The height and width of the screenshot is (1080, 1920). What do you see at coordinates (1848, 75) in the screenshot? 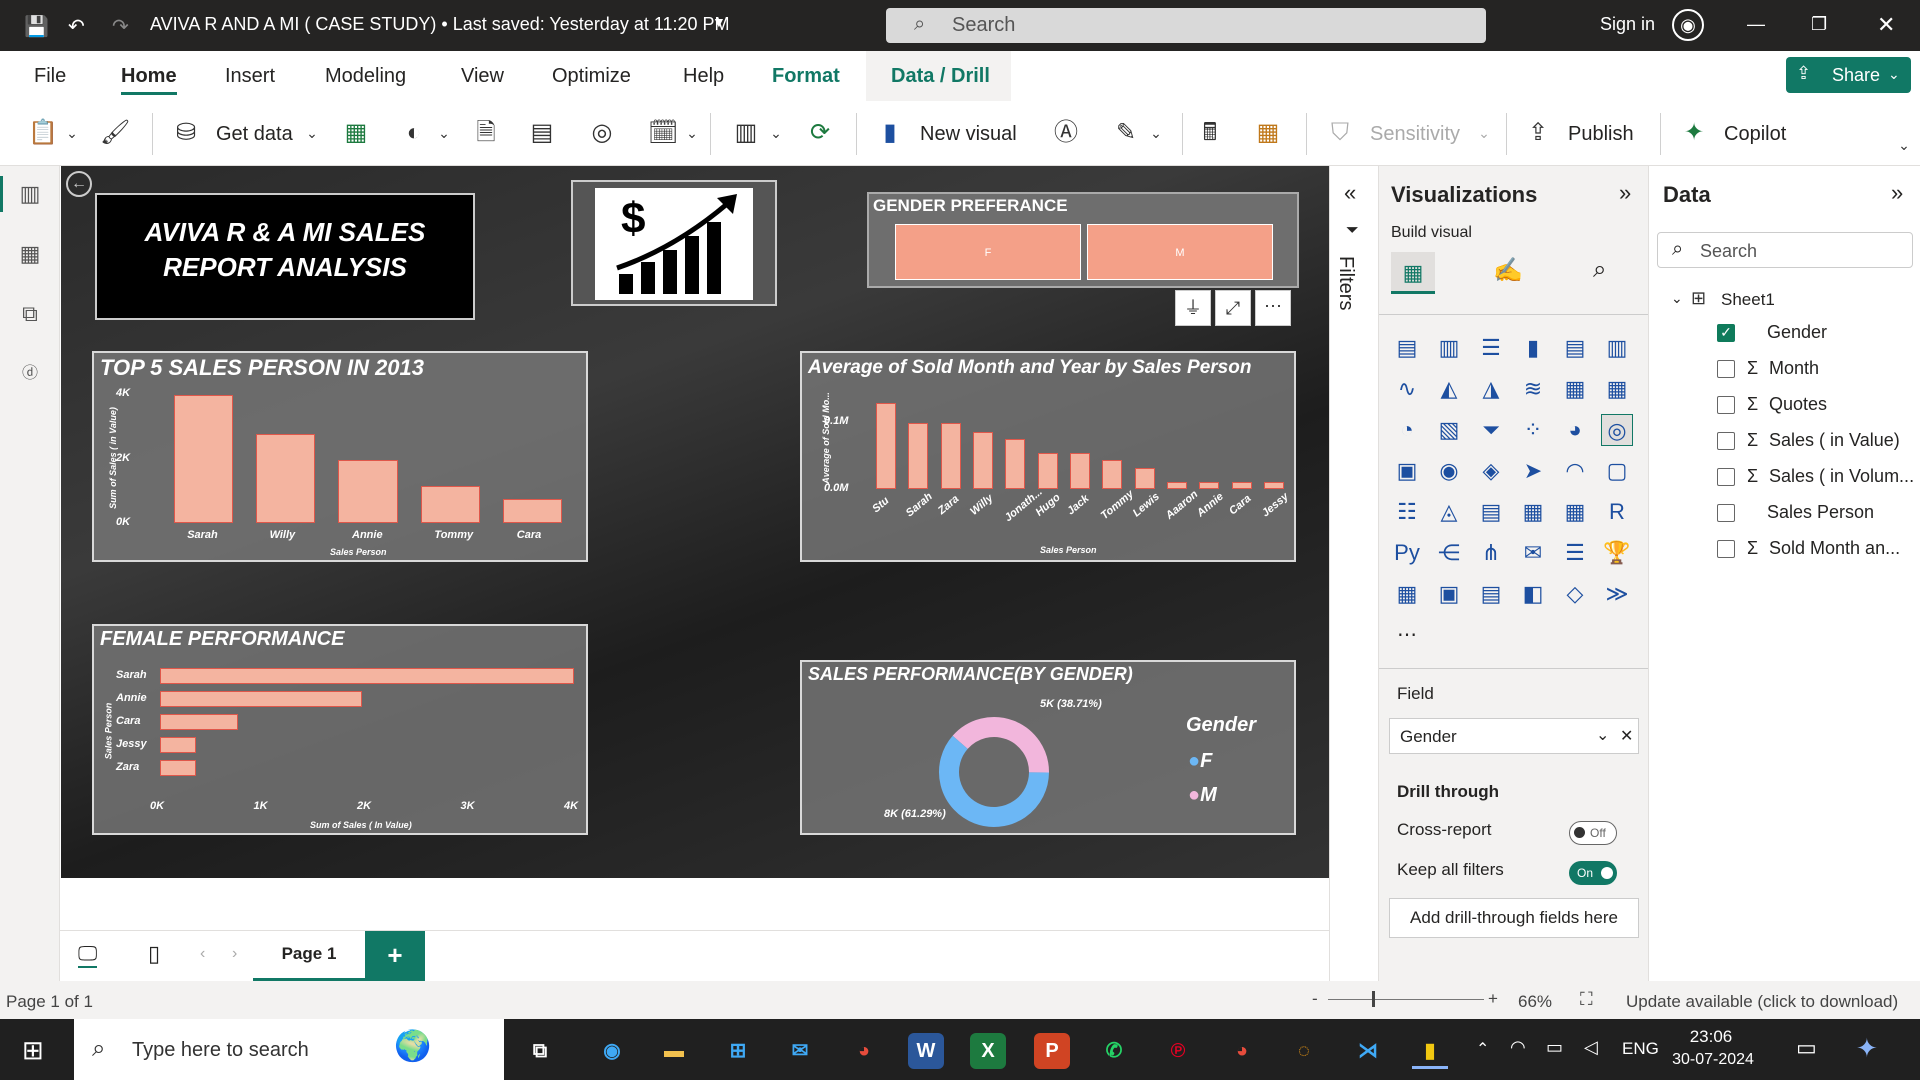
I see `share-button: ⇪ Share ⌄` at bounding box center [1848, 75].